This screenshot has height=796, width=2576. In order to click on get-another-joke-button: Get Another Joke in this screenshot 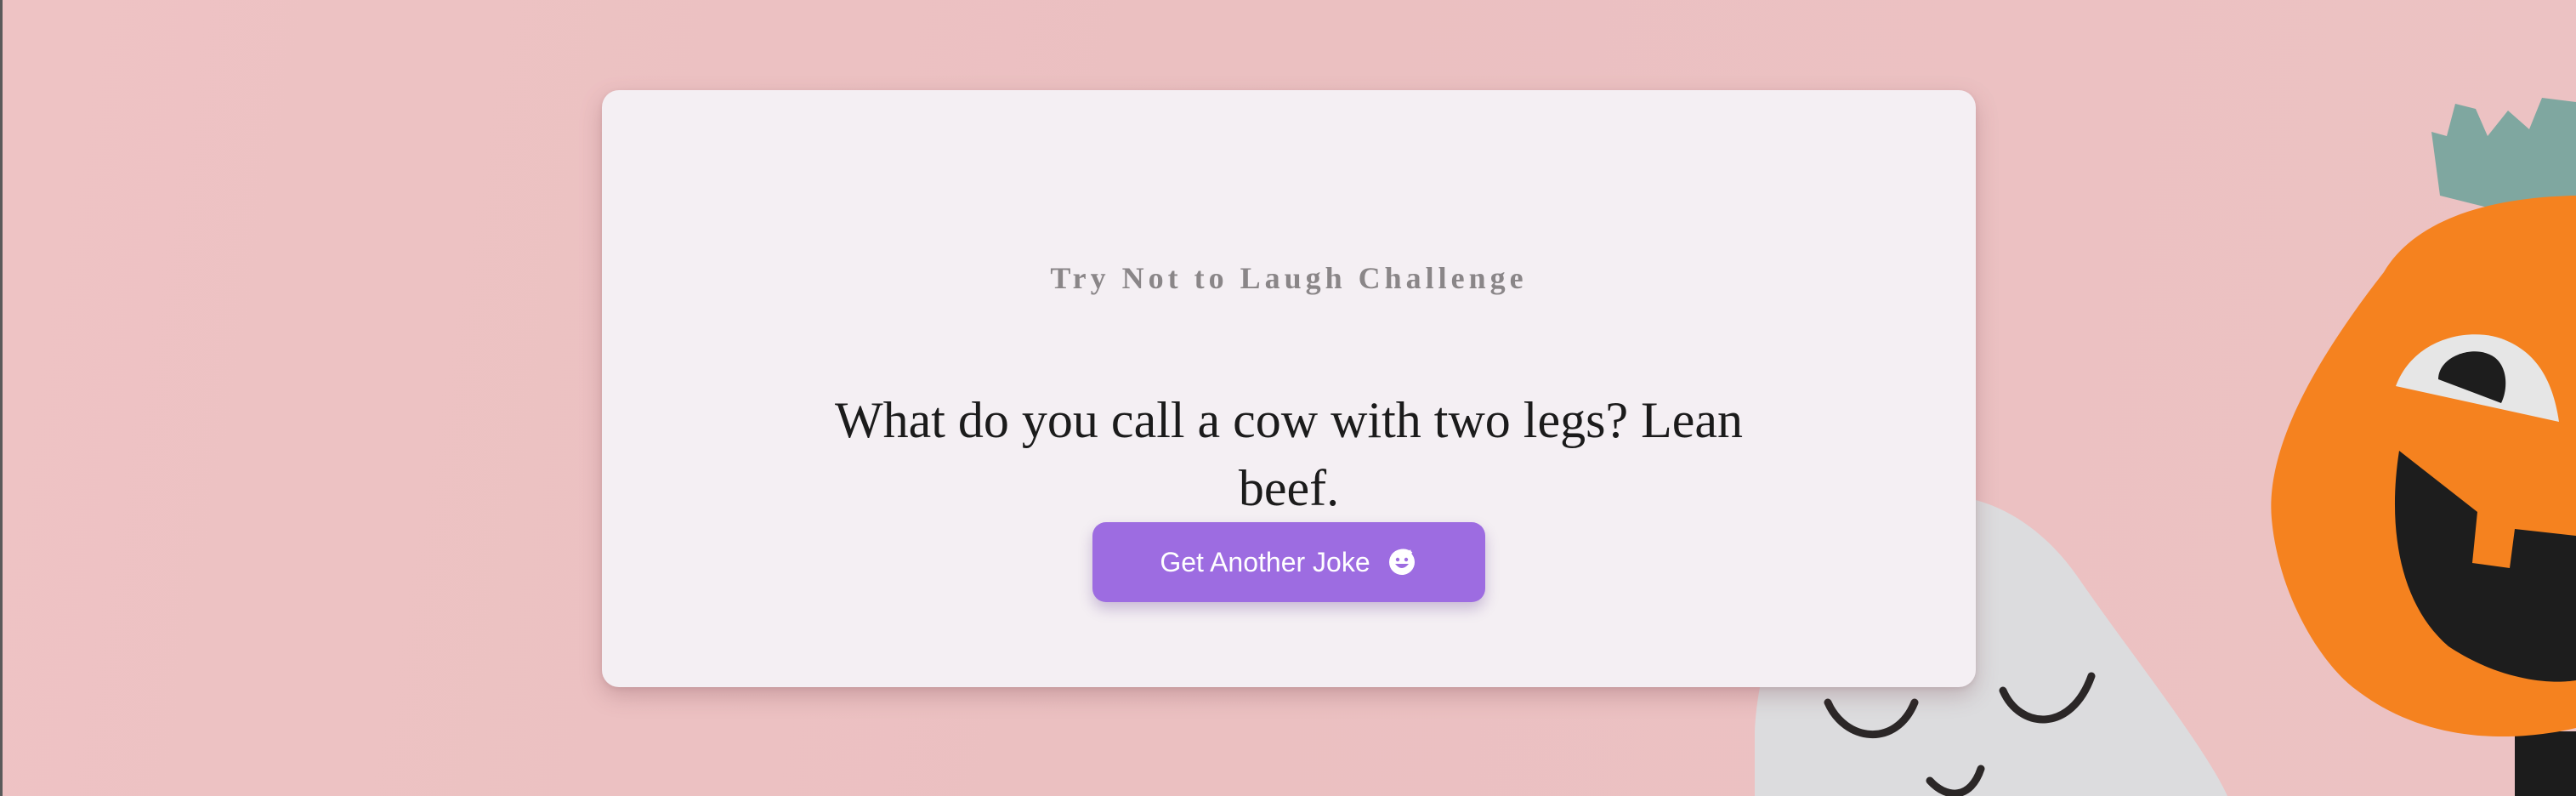, I will do `click(1289, 562)`.